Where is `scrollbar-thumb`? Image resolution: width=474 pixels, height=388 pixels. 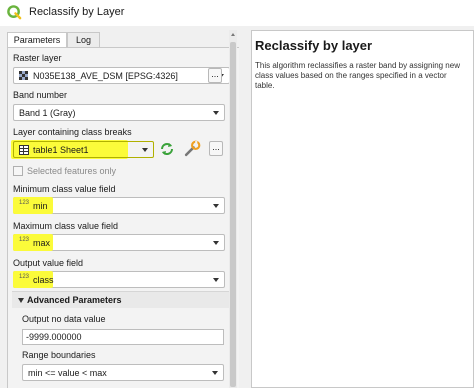 scrollbar-thumb is located at coordinates (233, 214).